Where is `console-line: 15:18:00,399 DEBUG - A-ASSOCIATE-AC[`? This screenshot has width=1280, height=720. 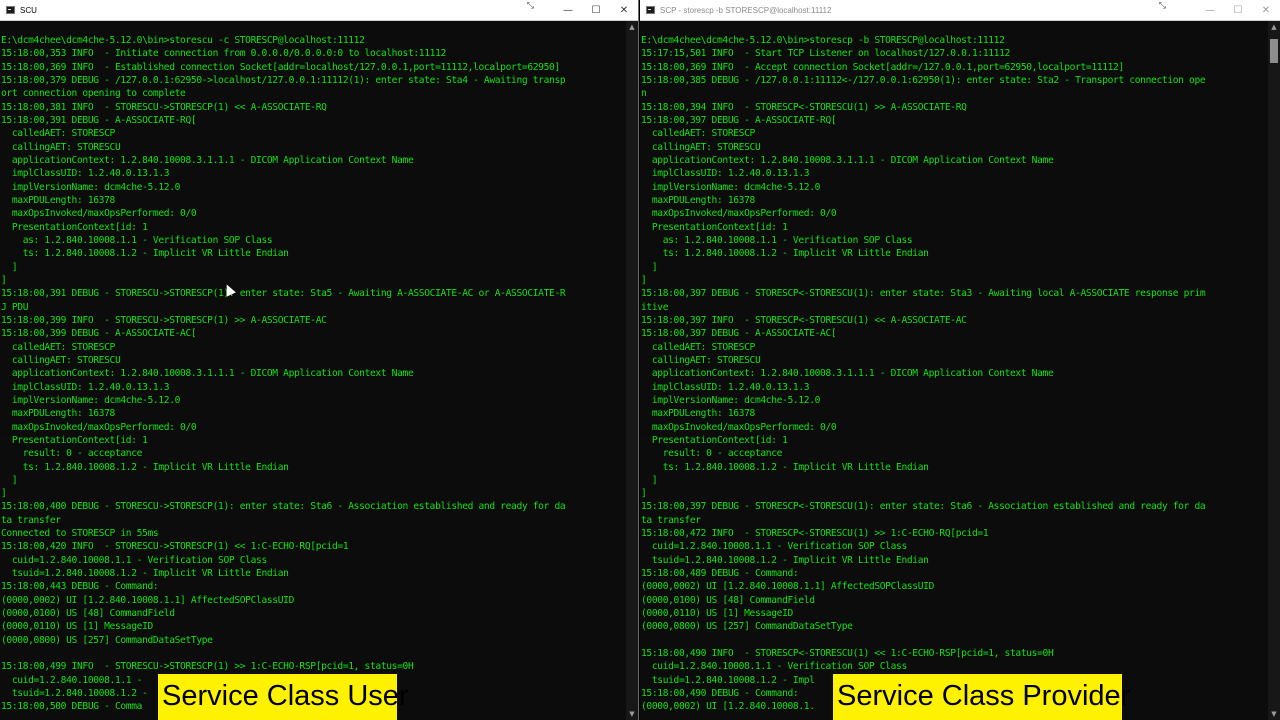 console-line: 15:18:00,399 DEBUG - A-ASSOCIATE-AC[ is located at coordinates (99, 334).